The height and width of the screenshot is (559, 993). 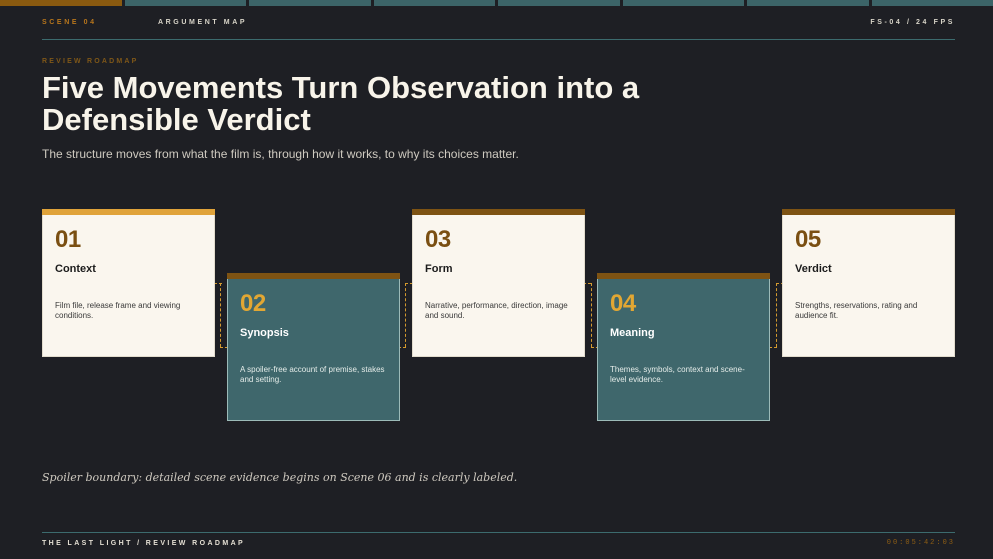 What do you see at coordinates (144, 543) in the screenshot?
I see `footer-breadcrumb: THE LAST LIGHT / REVIEW ROADMAP` at bounding box center [144, 543].